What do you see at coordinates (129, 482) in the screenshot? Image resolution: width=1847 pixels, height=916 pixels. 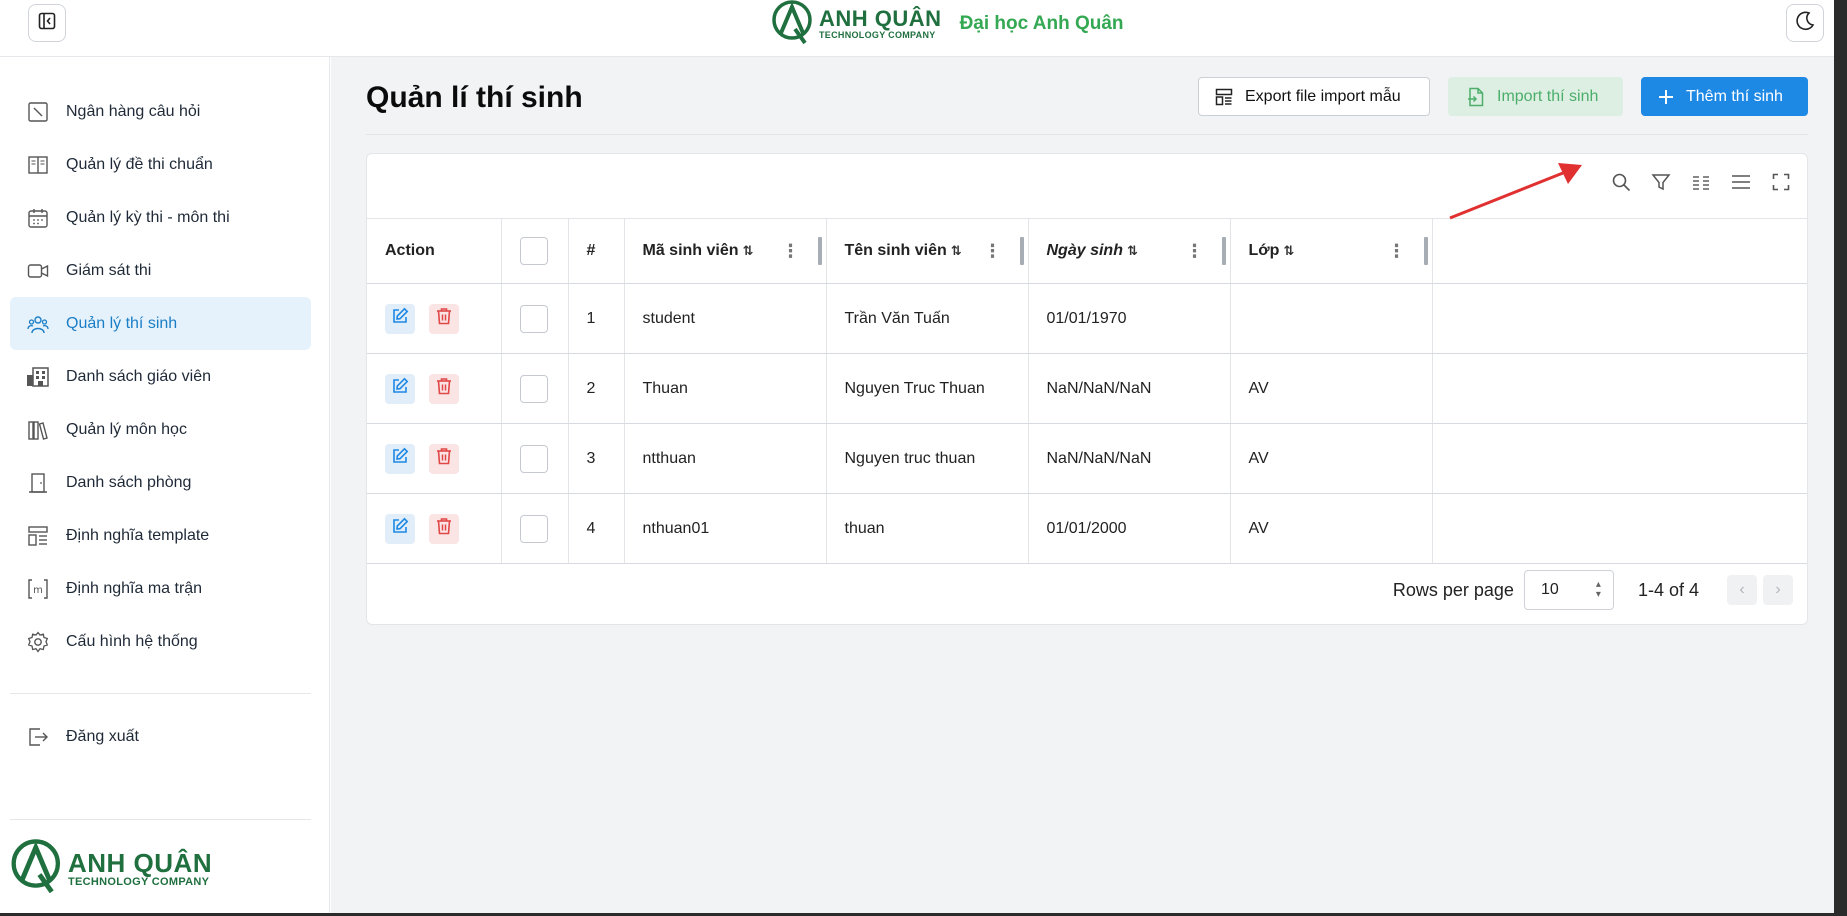 I see `sidebar-item-label: Danh sách phòng` at bounding box center [129, 482].